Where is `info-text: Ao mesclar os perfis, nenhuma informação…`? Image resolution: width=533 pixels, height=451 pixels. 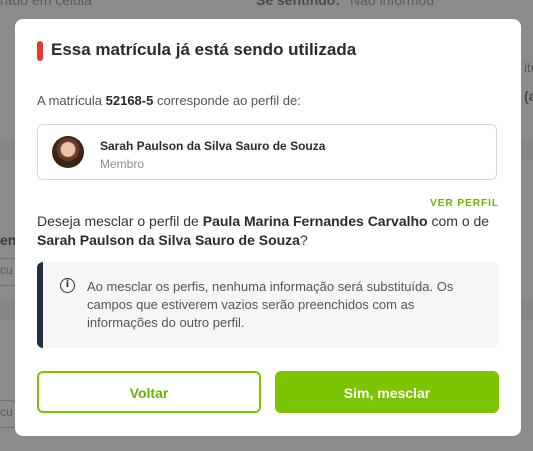 info-text: Ao mesclar os perfis, nenhuma informação… is located at coordinates (270, 304).